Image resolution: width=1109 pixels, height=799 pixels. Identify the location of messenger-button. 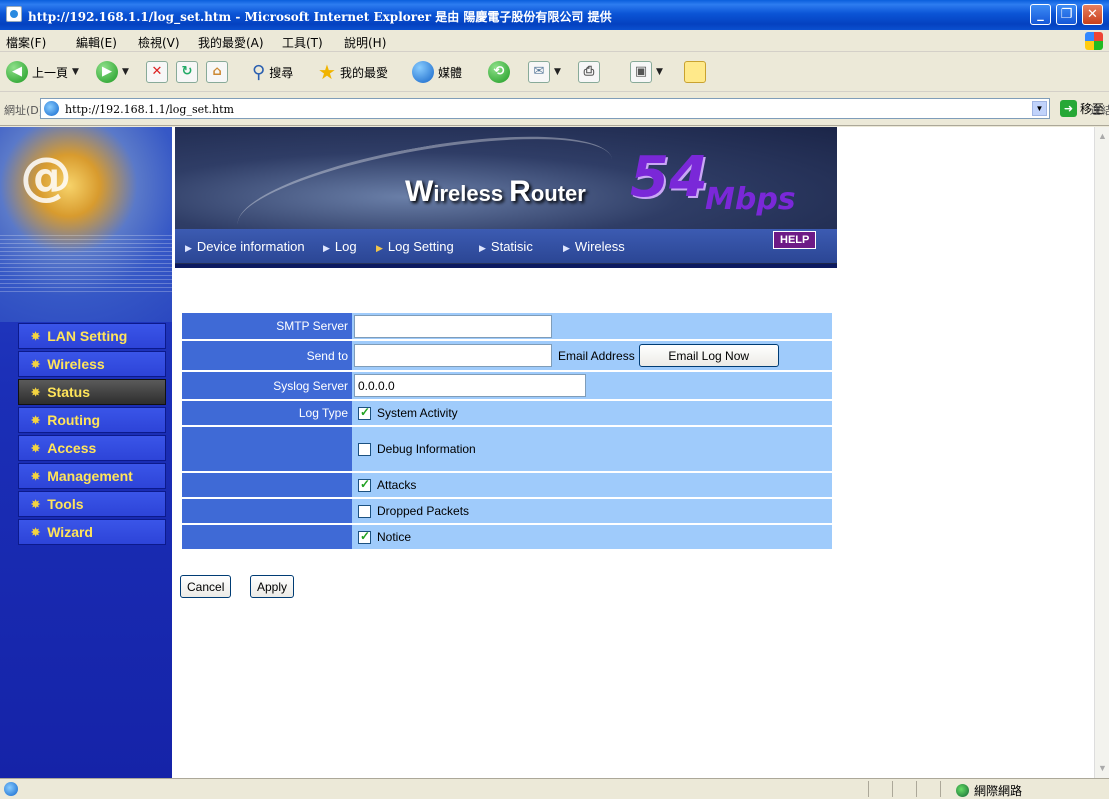
(695, 72).